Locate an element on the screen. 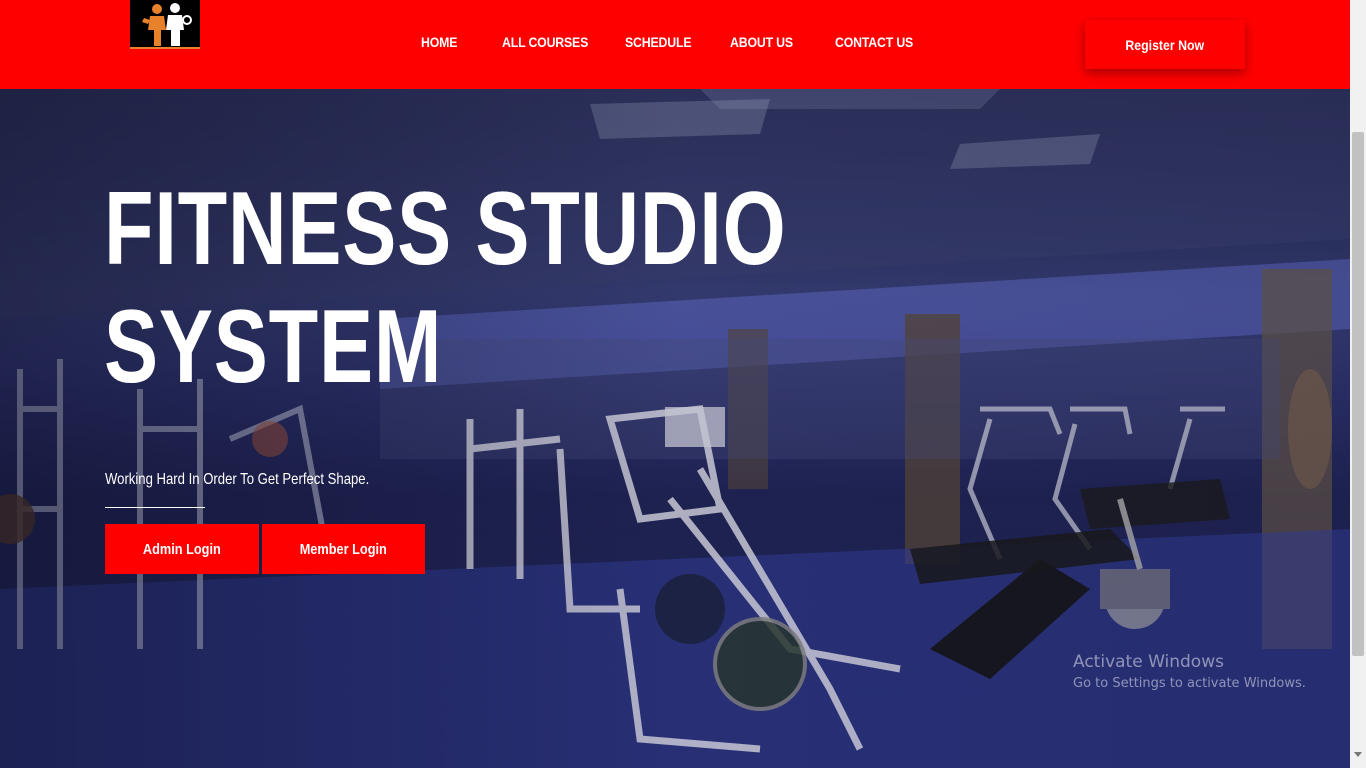 This screenshot has height=768, width=1366. nav-contact-us: CONTACT US is located at coordinates (874, 42).